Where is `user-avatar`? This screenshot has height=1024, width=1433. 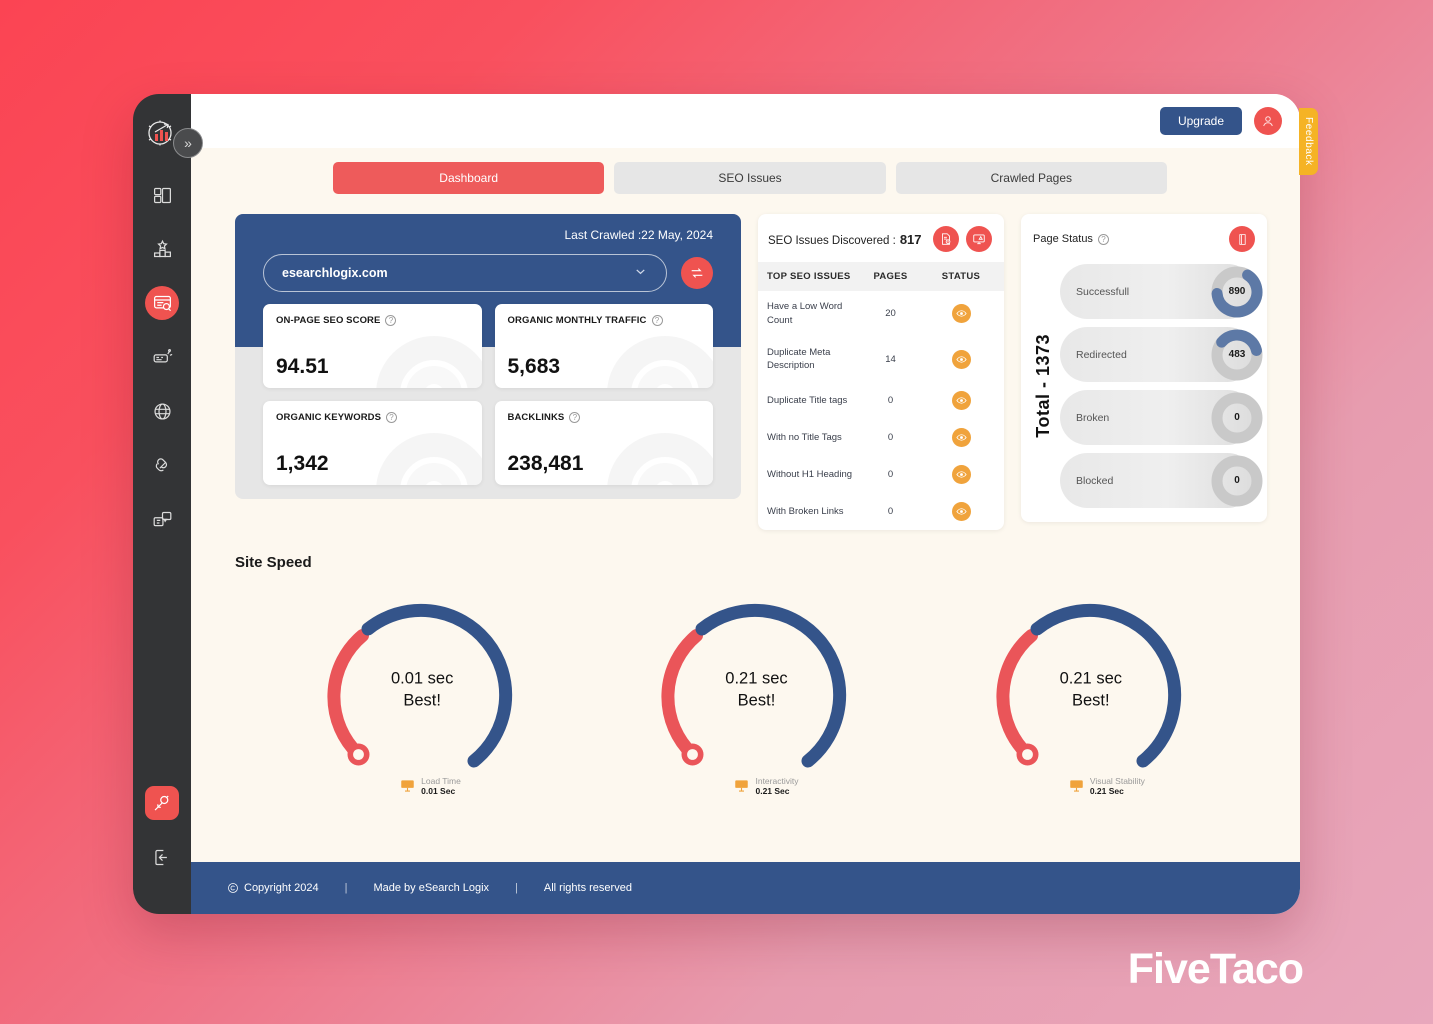
user-avatar is located at coordinates (1268, 121).